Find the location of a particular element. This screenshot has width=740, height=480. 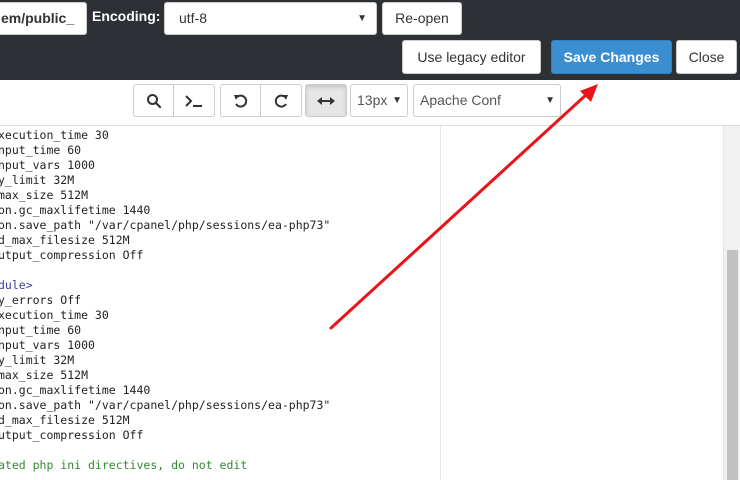

code-line: dule> is located at coordinates (16, 285).